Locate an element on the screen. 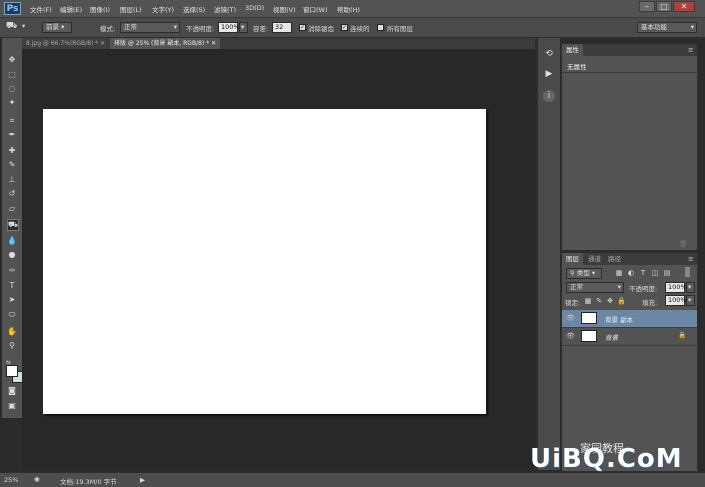  eraser-tool-icon: ▱ is located at coordinates (12, 209).